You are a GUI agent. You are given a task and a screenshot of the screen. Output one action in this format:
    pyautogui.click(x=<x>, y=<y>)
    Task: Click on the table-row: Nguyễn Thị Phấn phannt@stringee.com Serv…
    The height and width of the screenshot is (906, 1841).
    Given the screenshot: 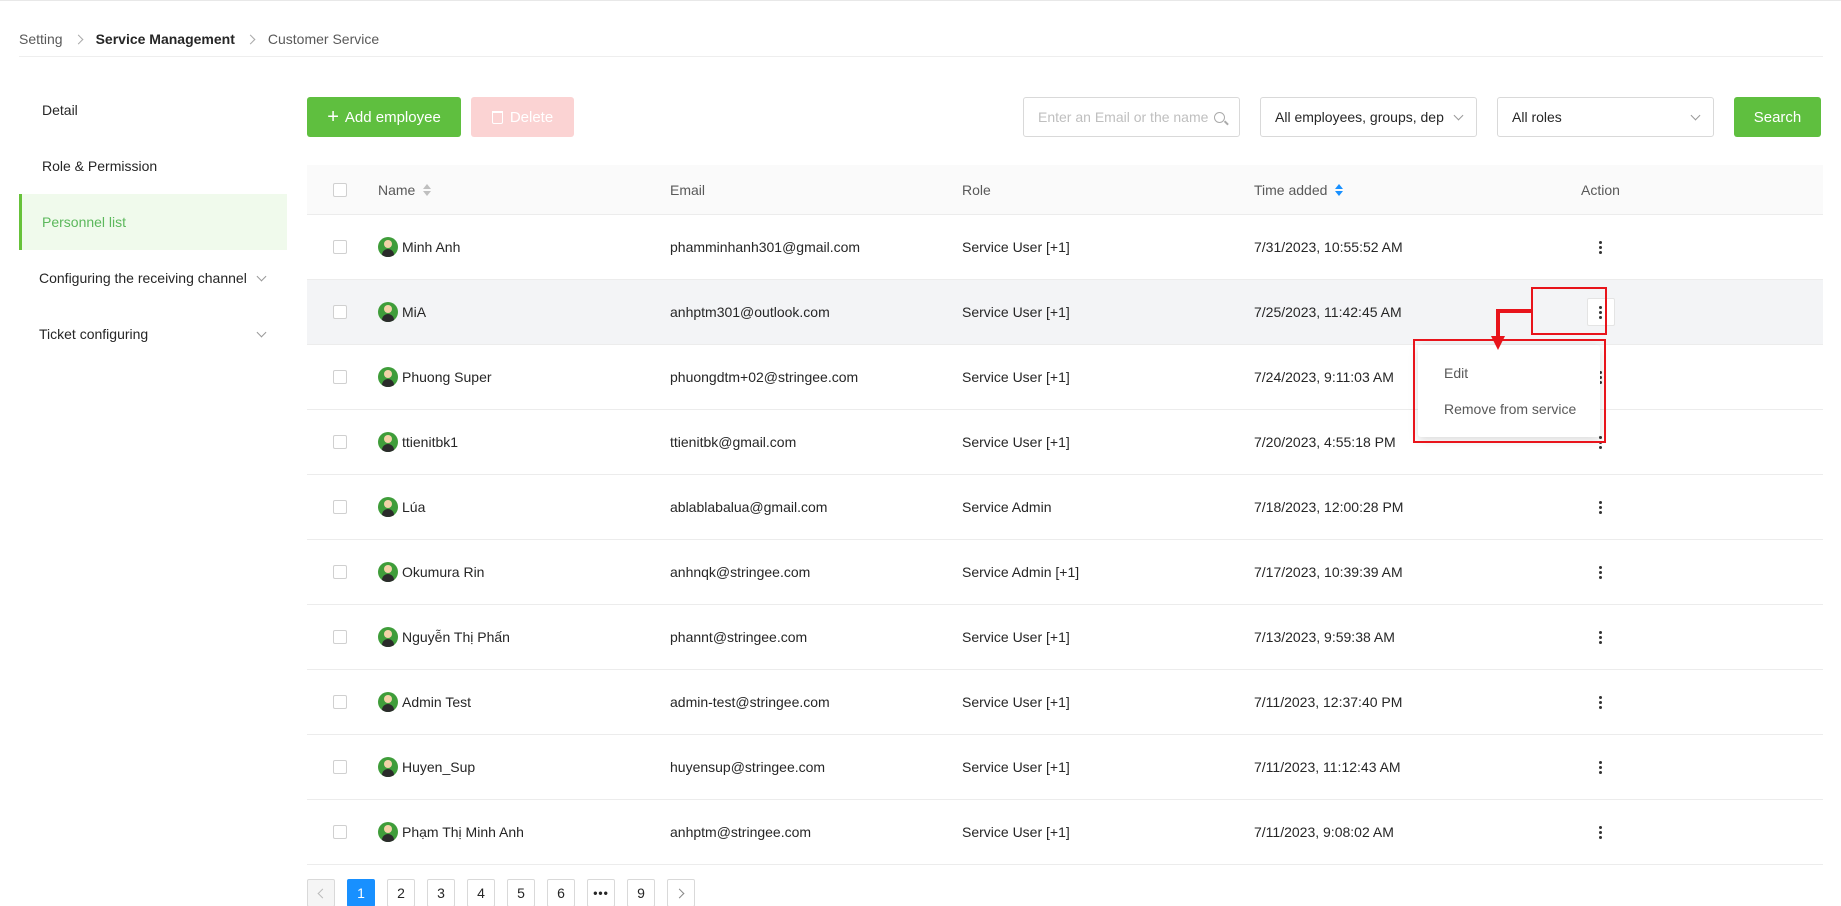 What is the action you would take?
    pyautogui.click(x=1065, y=637)
    